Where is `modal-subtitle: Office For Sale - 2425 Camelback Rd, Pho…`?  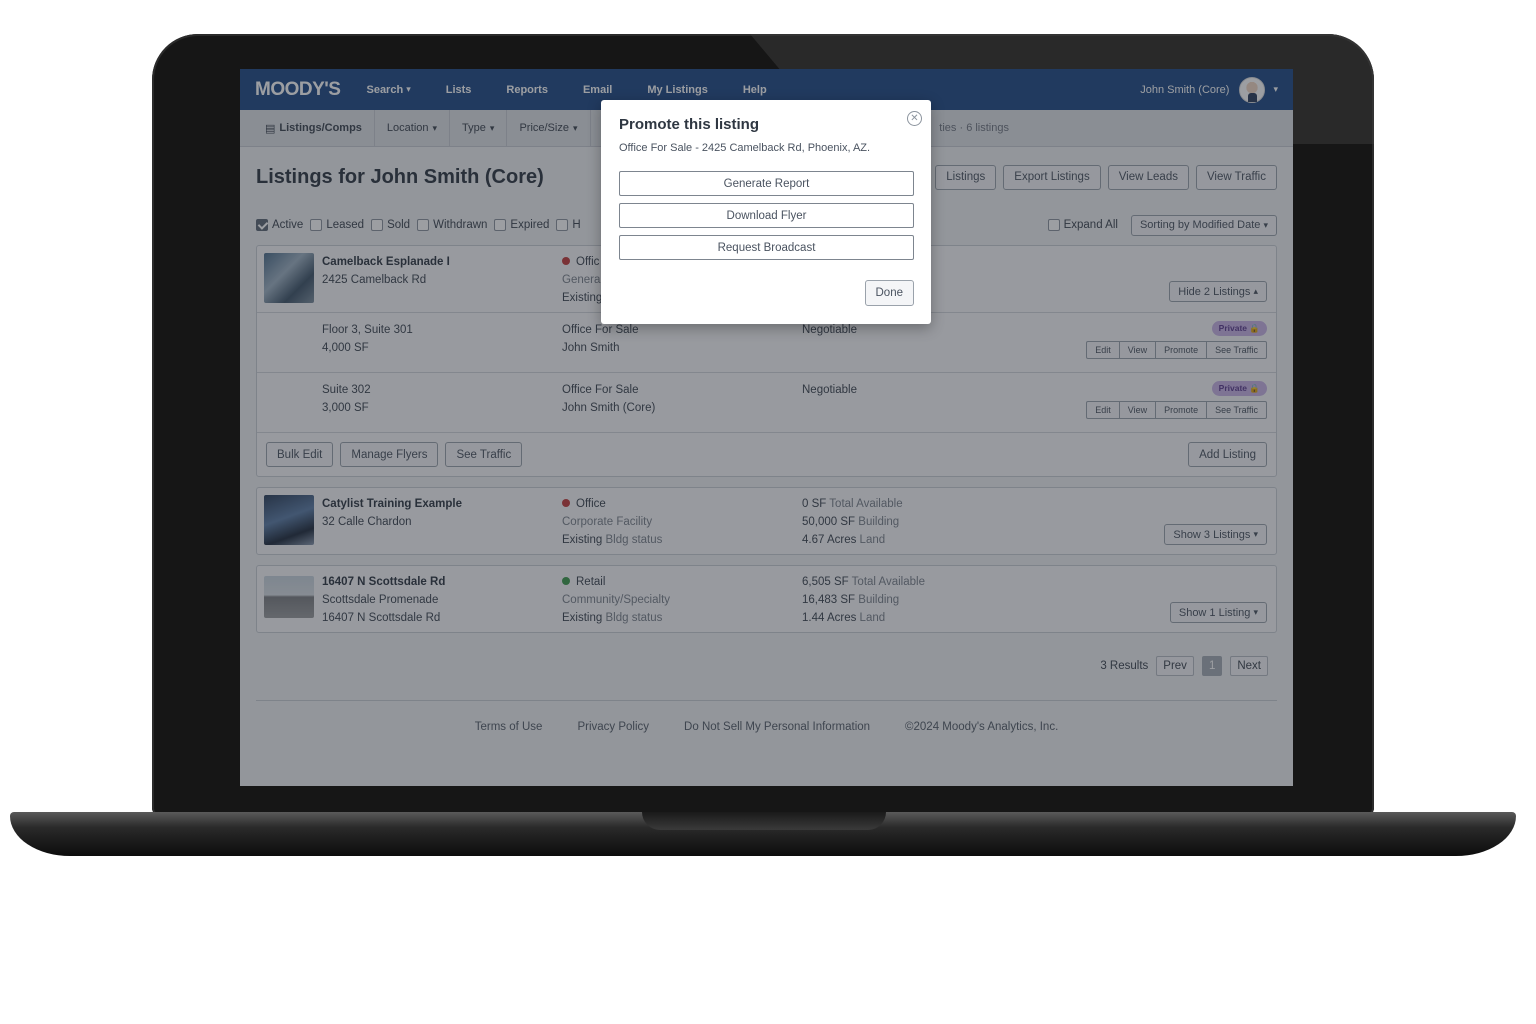
modal-subtitle: Office For Sale - 2425 Camelback Rd, Pho… is located at coordinates (745, 148).